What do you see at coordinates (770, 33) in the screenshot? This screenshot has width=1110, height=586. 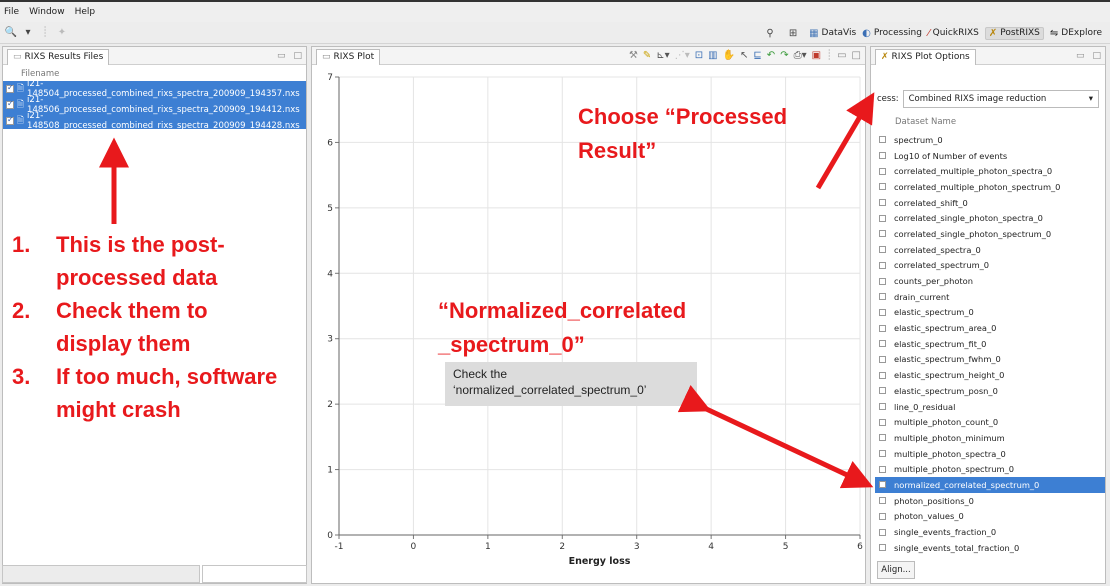 I see `search-icon: ⚲` at bounding box center [770, 33].